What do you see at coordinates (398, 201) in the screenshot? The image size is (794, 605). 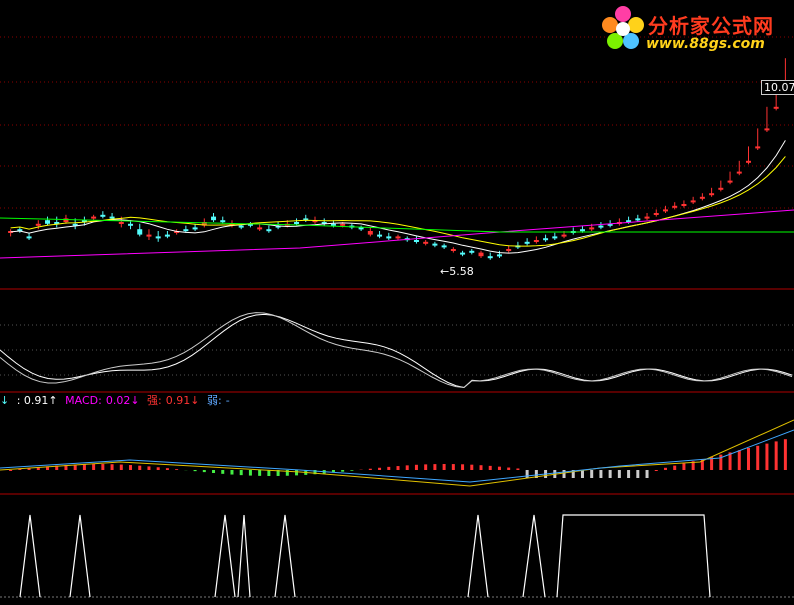 I see `ma-line-yellow` at bounding box center [398, 201].